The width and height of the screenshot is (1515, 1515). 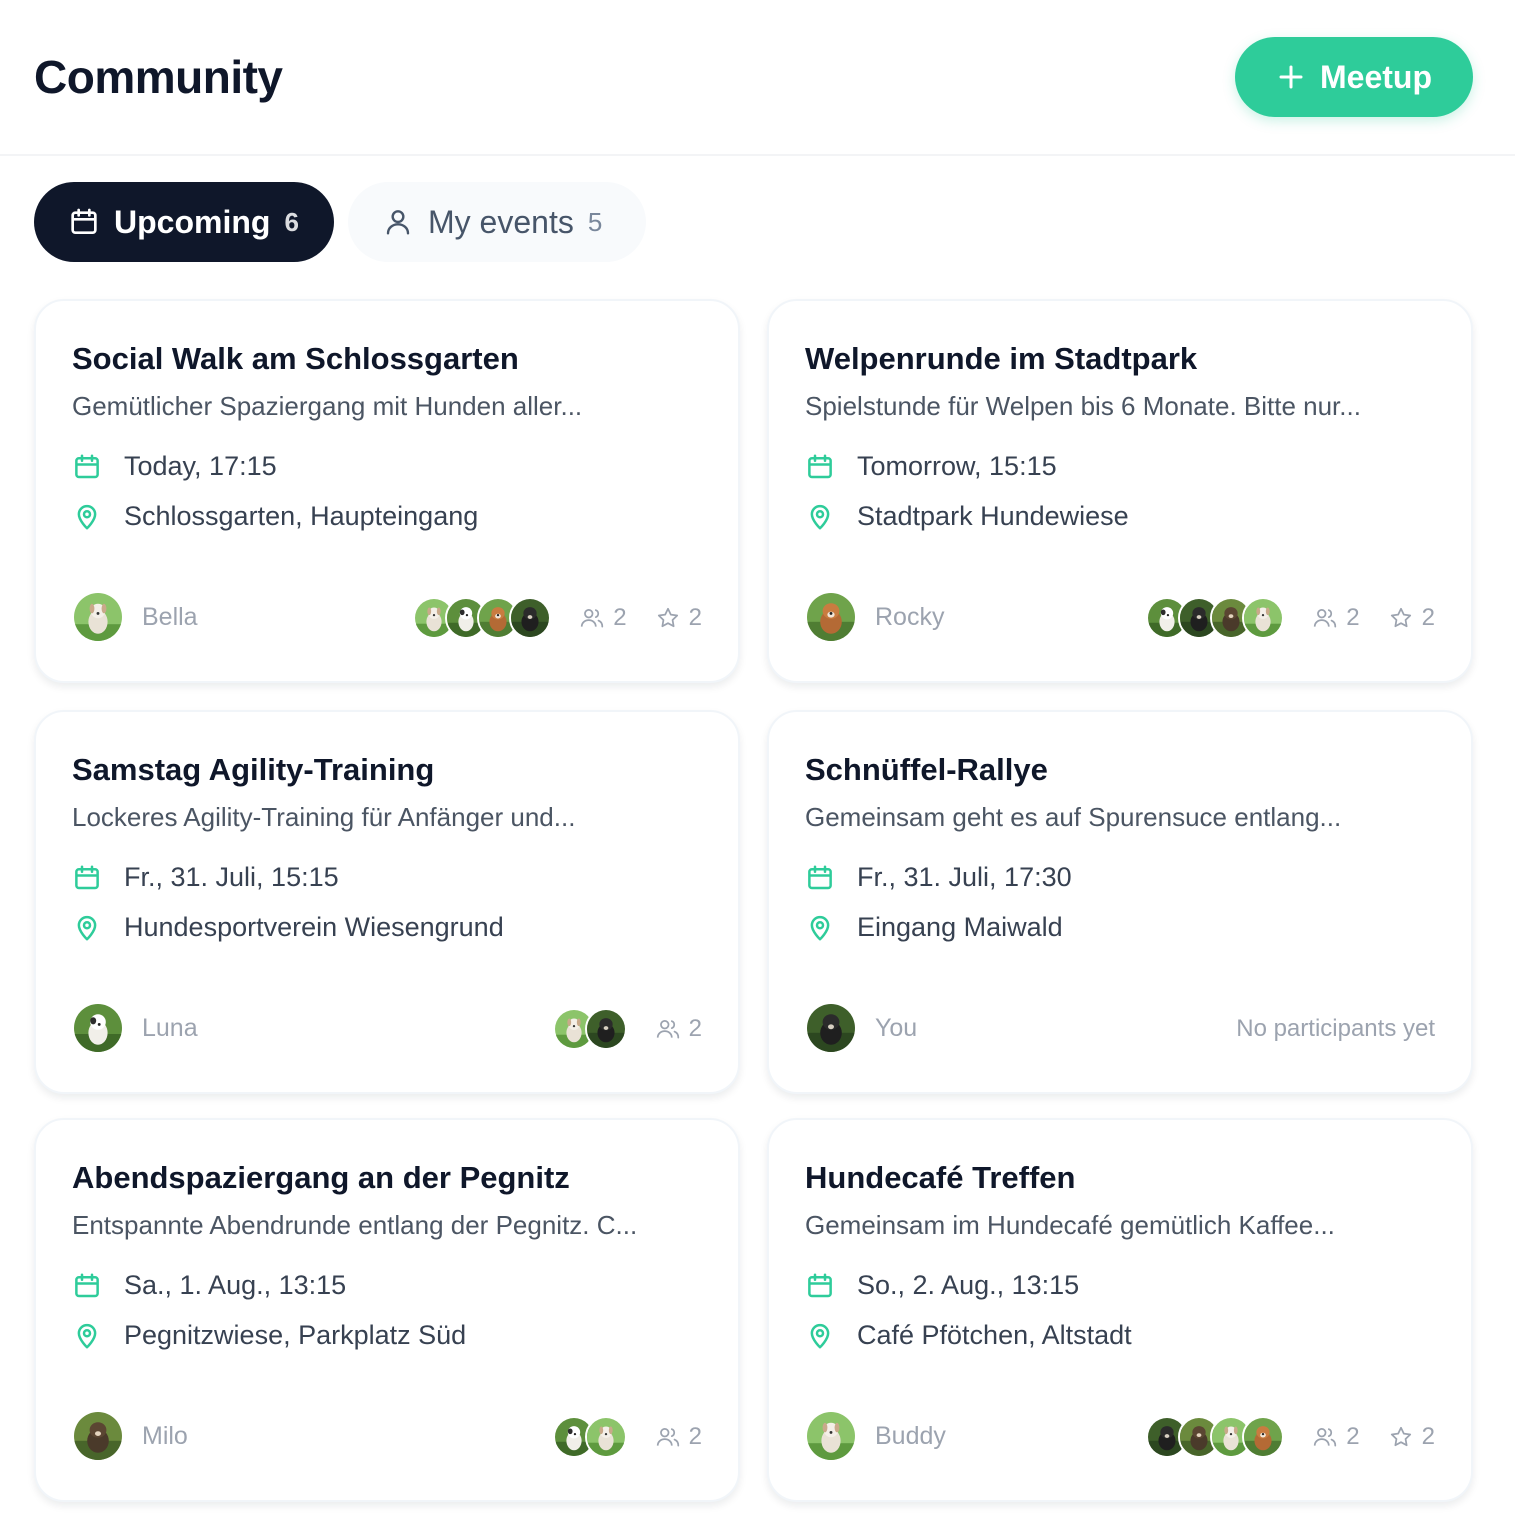 What do you see at coordinates (301, 516) in the screenshot?
I see `event-location: Schlossgarten, Haupteingang` at bounding box center [301, 516].